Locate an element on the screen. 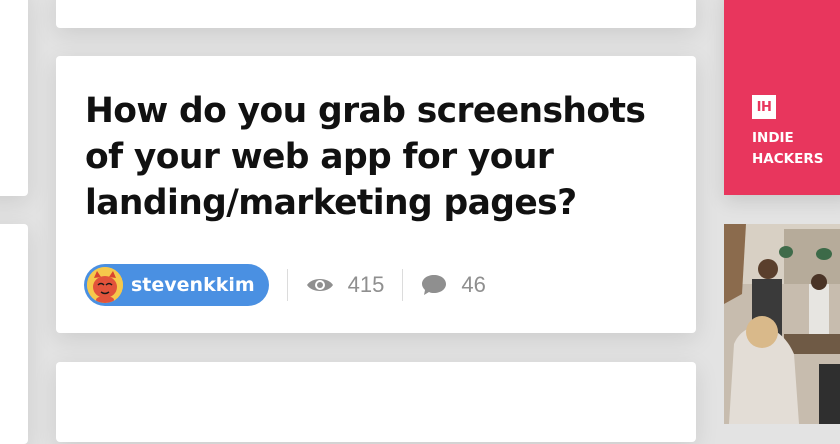 Image resolution: width=840 pixels, height=444 pixels. partial-post-card-left-top is located at coordinates (14, 98).